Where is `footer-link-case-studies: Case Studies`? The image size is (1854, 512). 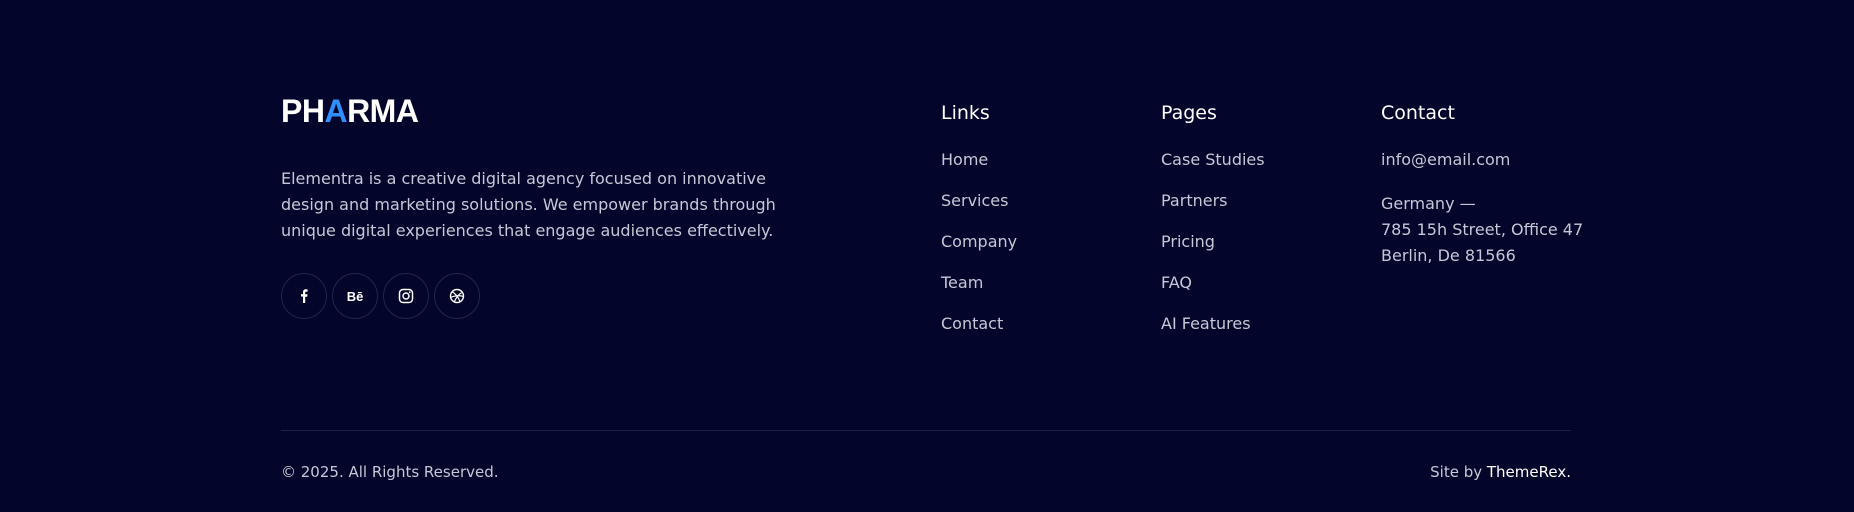 footer-link-case-studies: Case Studies is located at coordinates (1213, 160).